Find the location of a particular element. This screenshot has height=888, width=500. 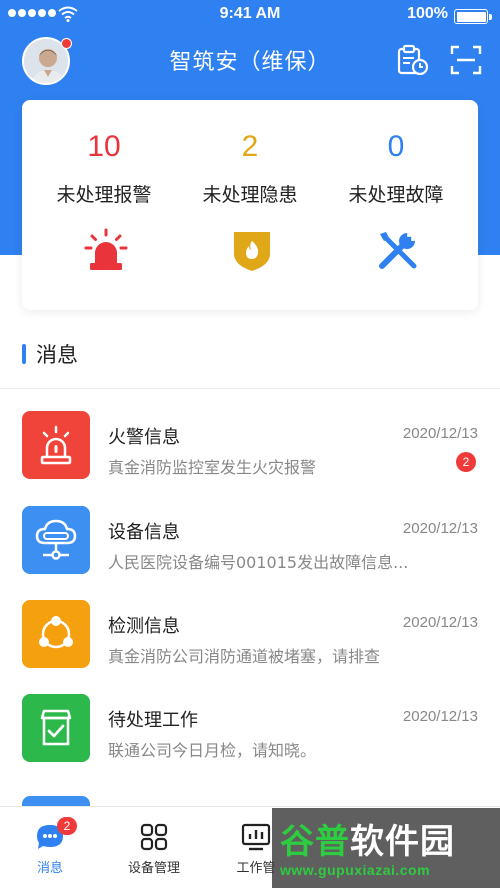

message-item-pending-work: 待处理工作 2020/12/13 联通公司今日月检，请知晓。 is located at coordinates (250, 734).